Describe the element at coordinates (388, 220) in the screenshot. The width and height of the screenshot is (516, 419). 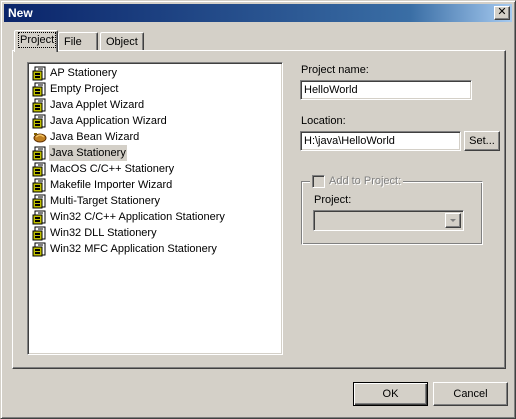
I see `project-combo` at that location.